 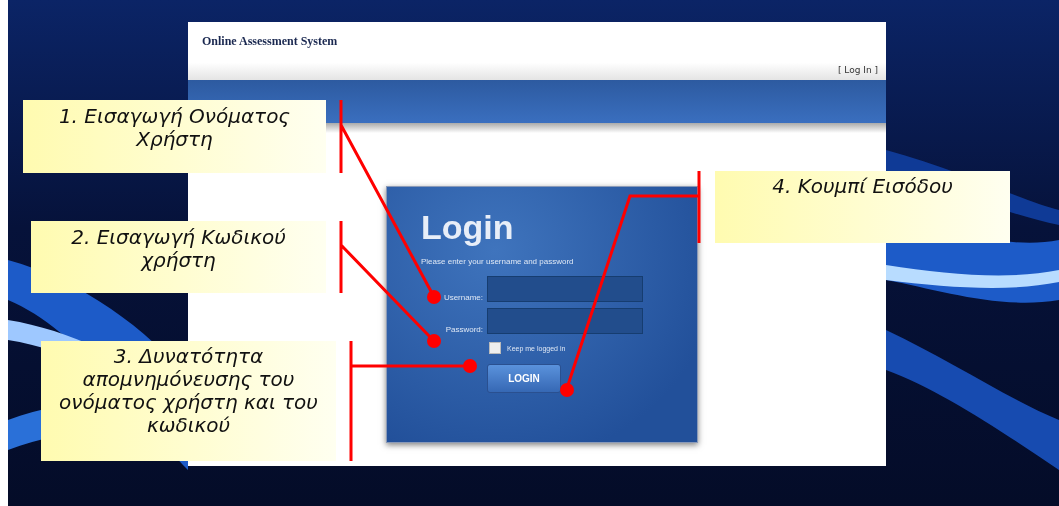 I want to click on checkbox, so click(x=495, y=348).